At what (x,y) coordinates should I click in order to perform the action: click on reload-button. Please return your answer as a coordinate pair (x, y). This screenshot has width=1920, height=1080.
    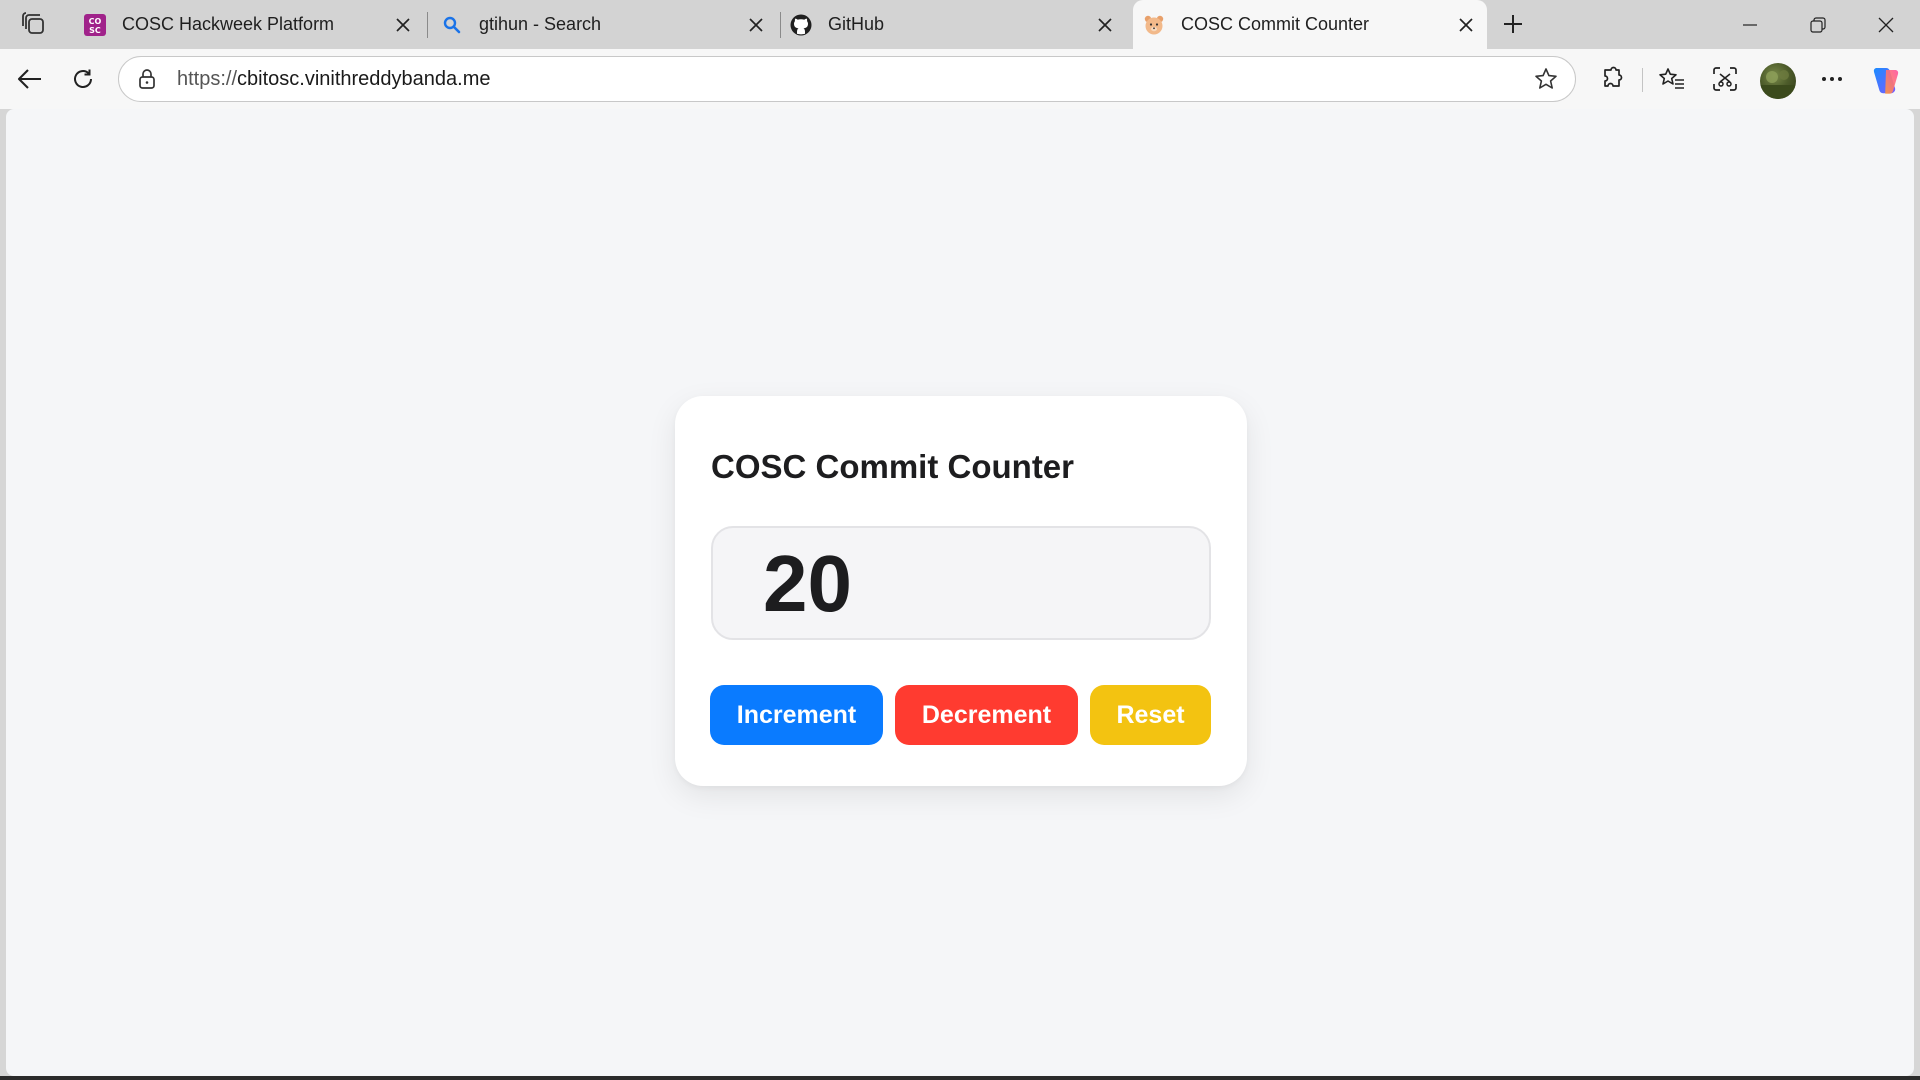
    Looking at the image, I should click on (83, 79).